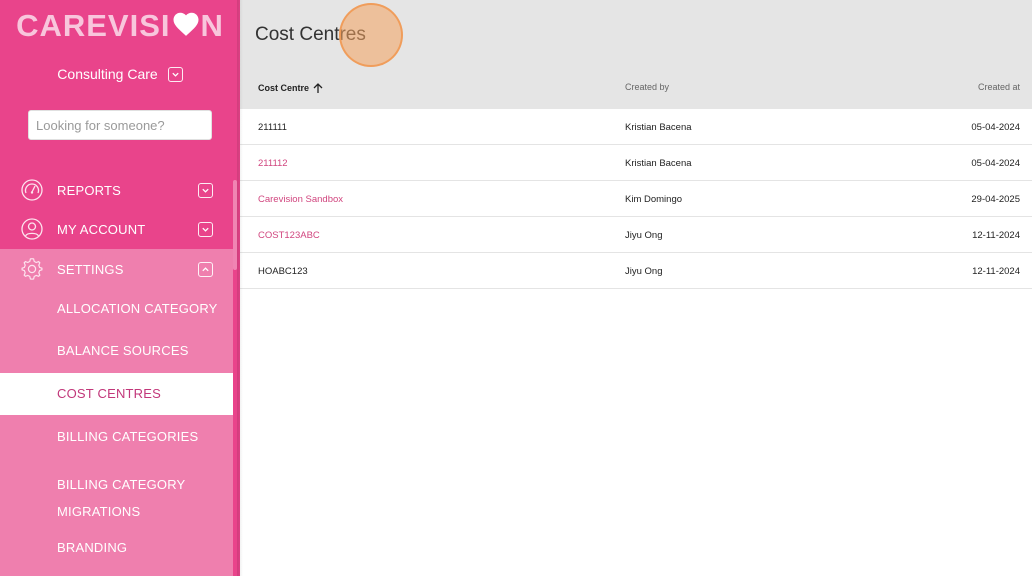  Describe the element at coordinates (371, 35) in the screenshot. I see `click-indicator` at that location.